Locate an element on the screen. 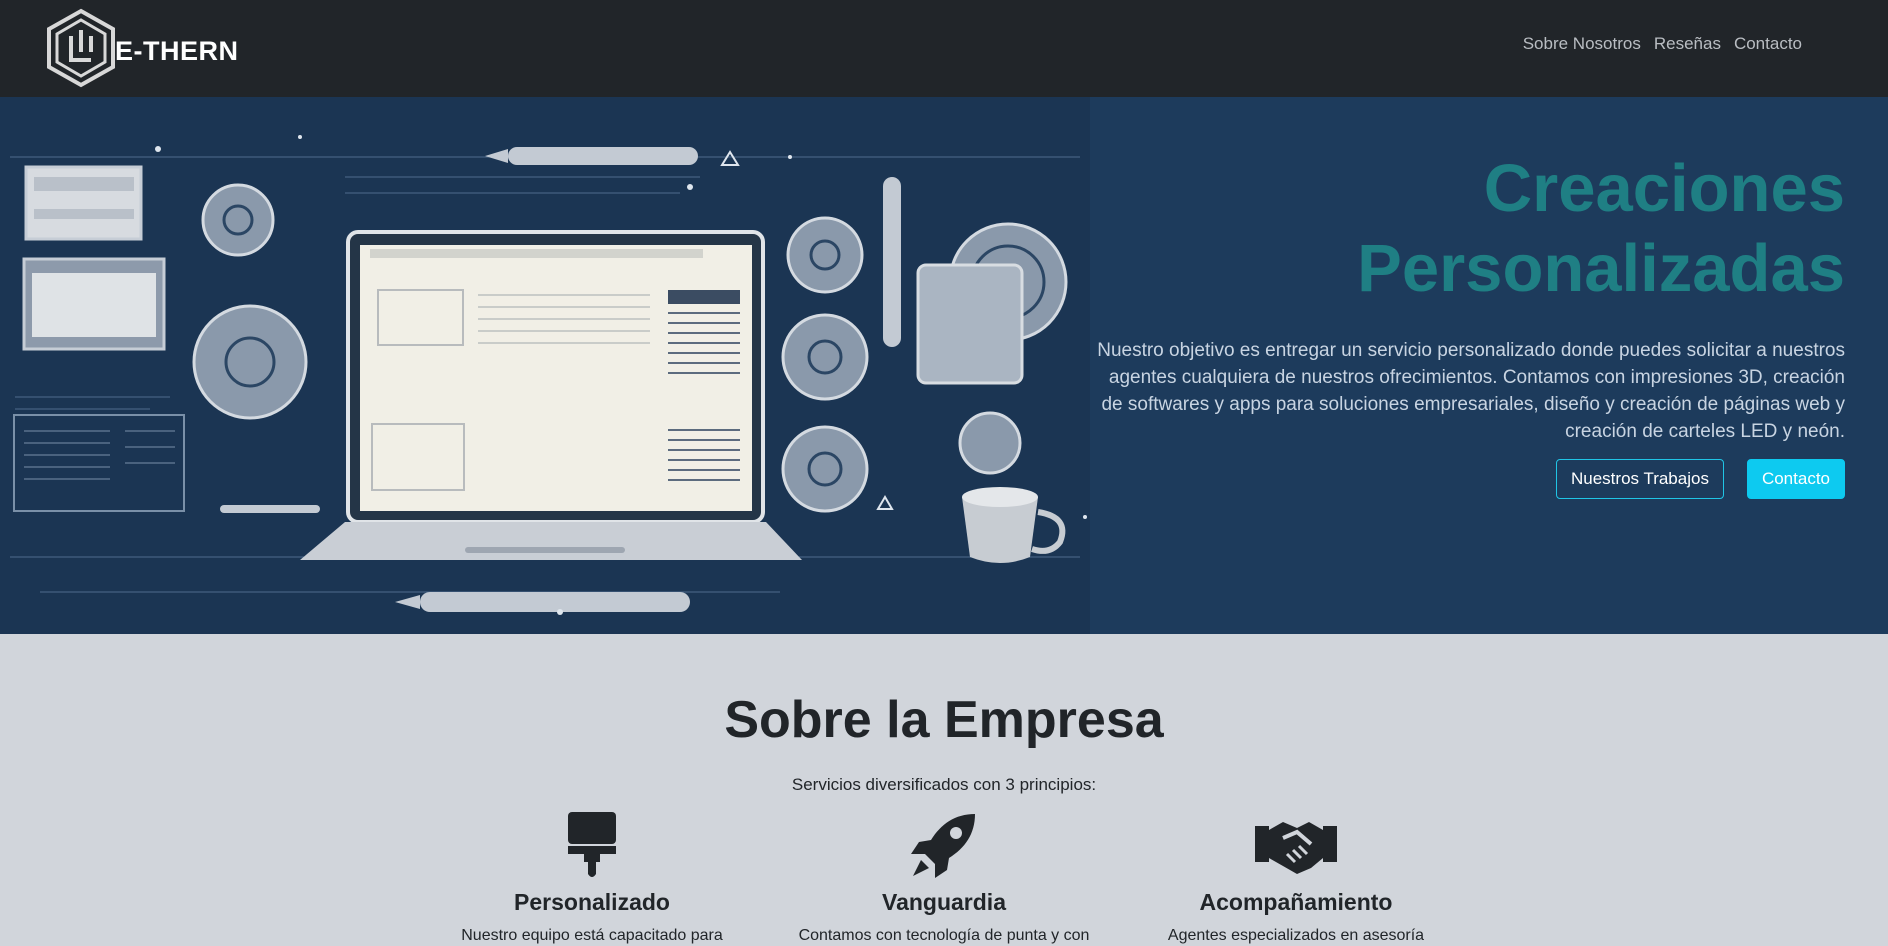 The image size is (1888, 946). hero-title: Creaciones Personalizadas is located at coordinates (1395, 229).